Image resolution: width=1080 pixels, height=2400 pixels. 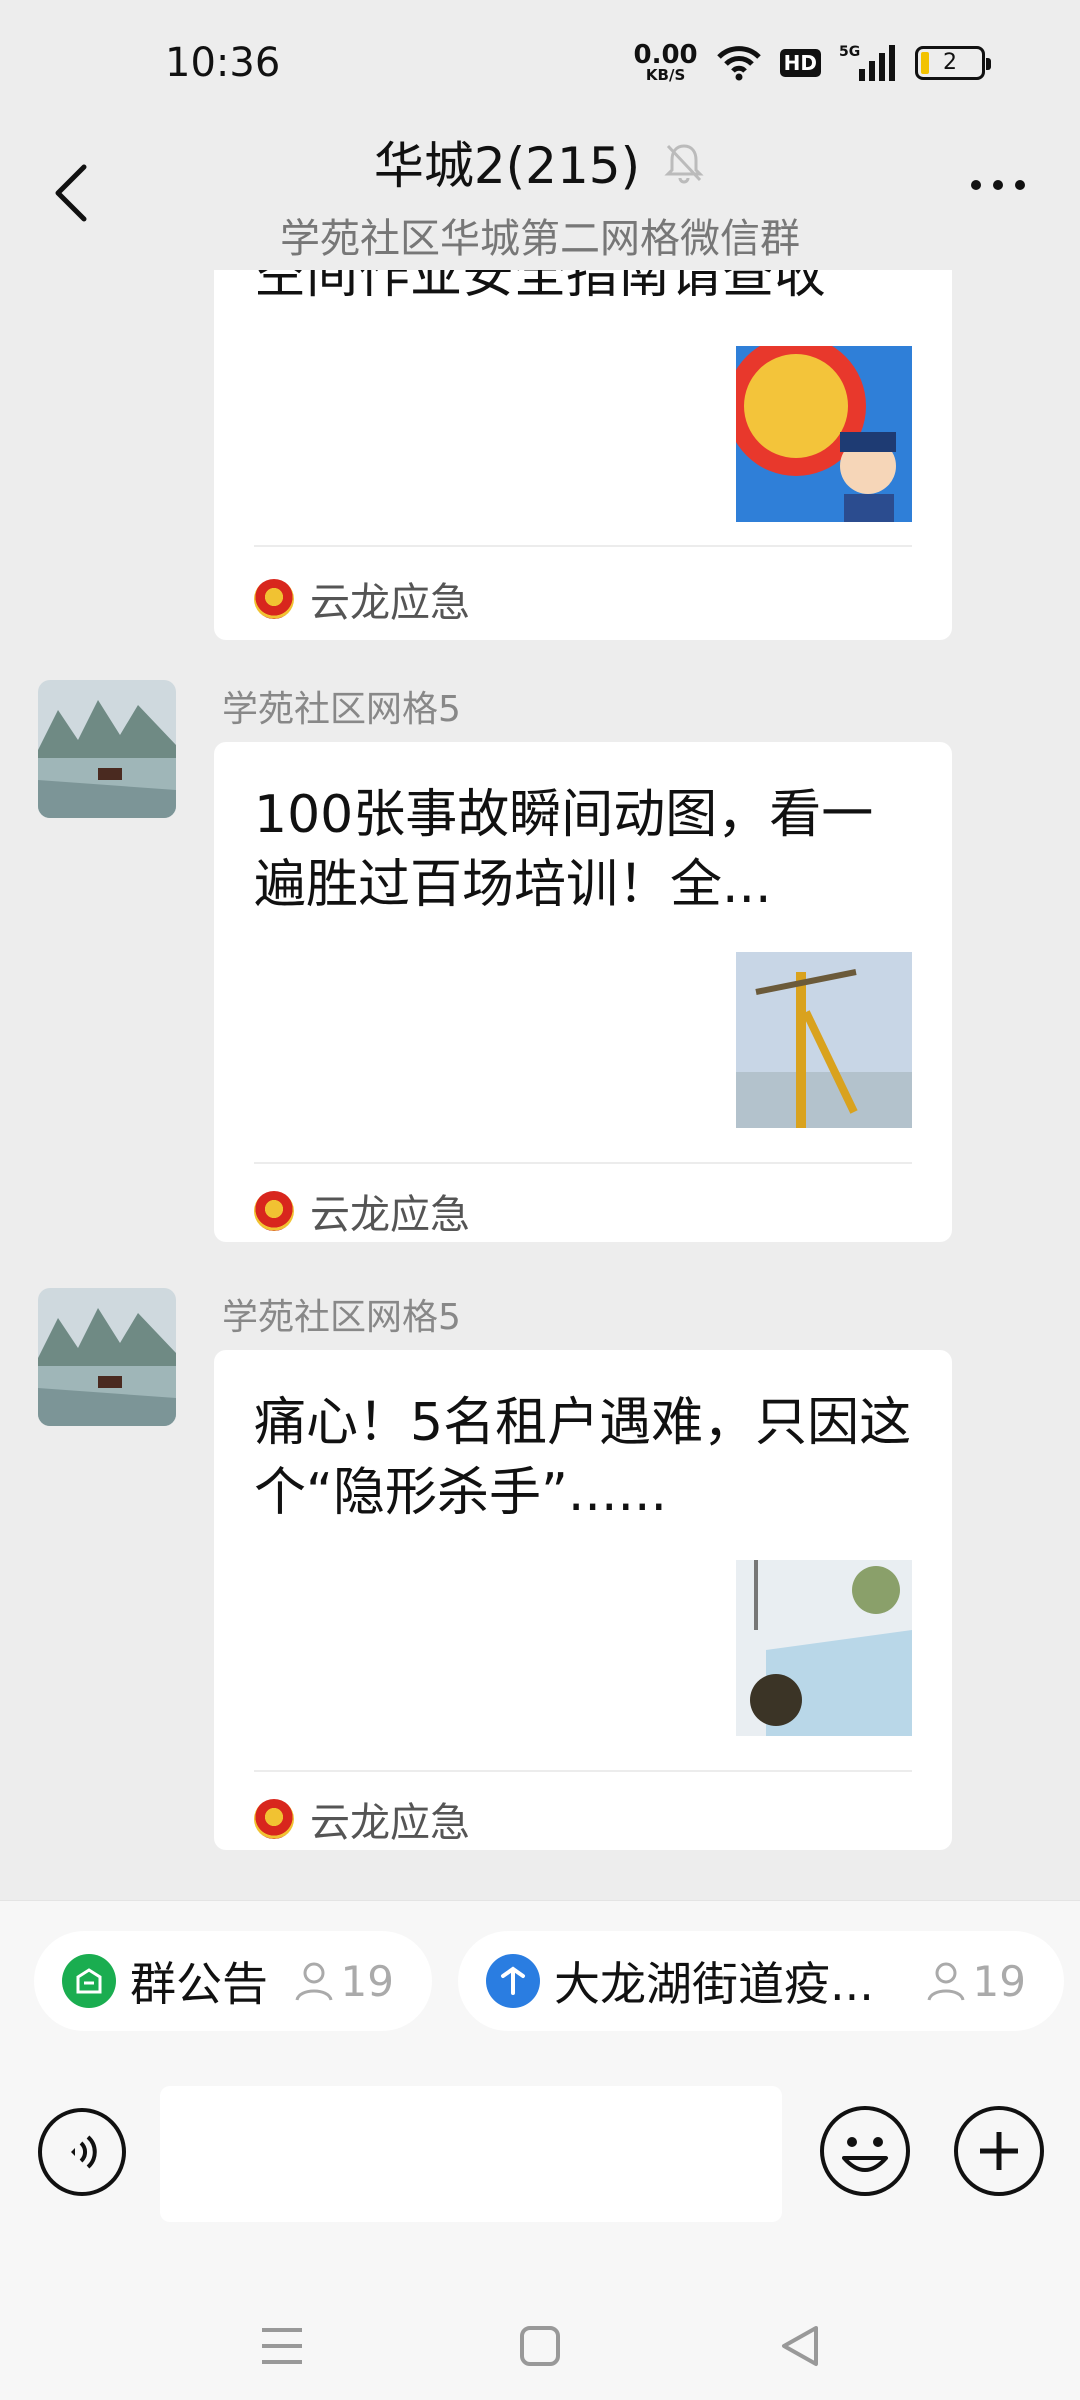 What do you see at coordinates (865, 2154) in the screenshot?
I see `smiley-icon` at bounding box center [865, 2154].